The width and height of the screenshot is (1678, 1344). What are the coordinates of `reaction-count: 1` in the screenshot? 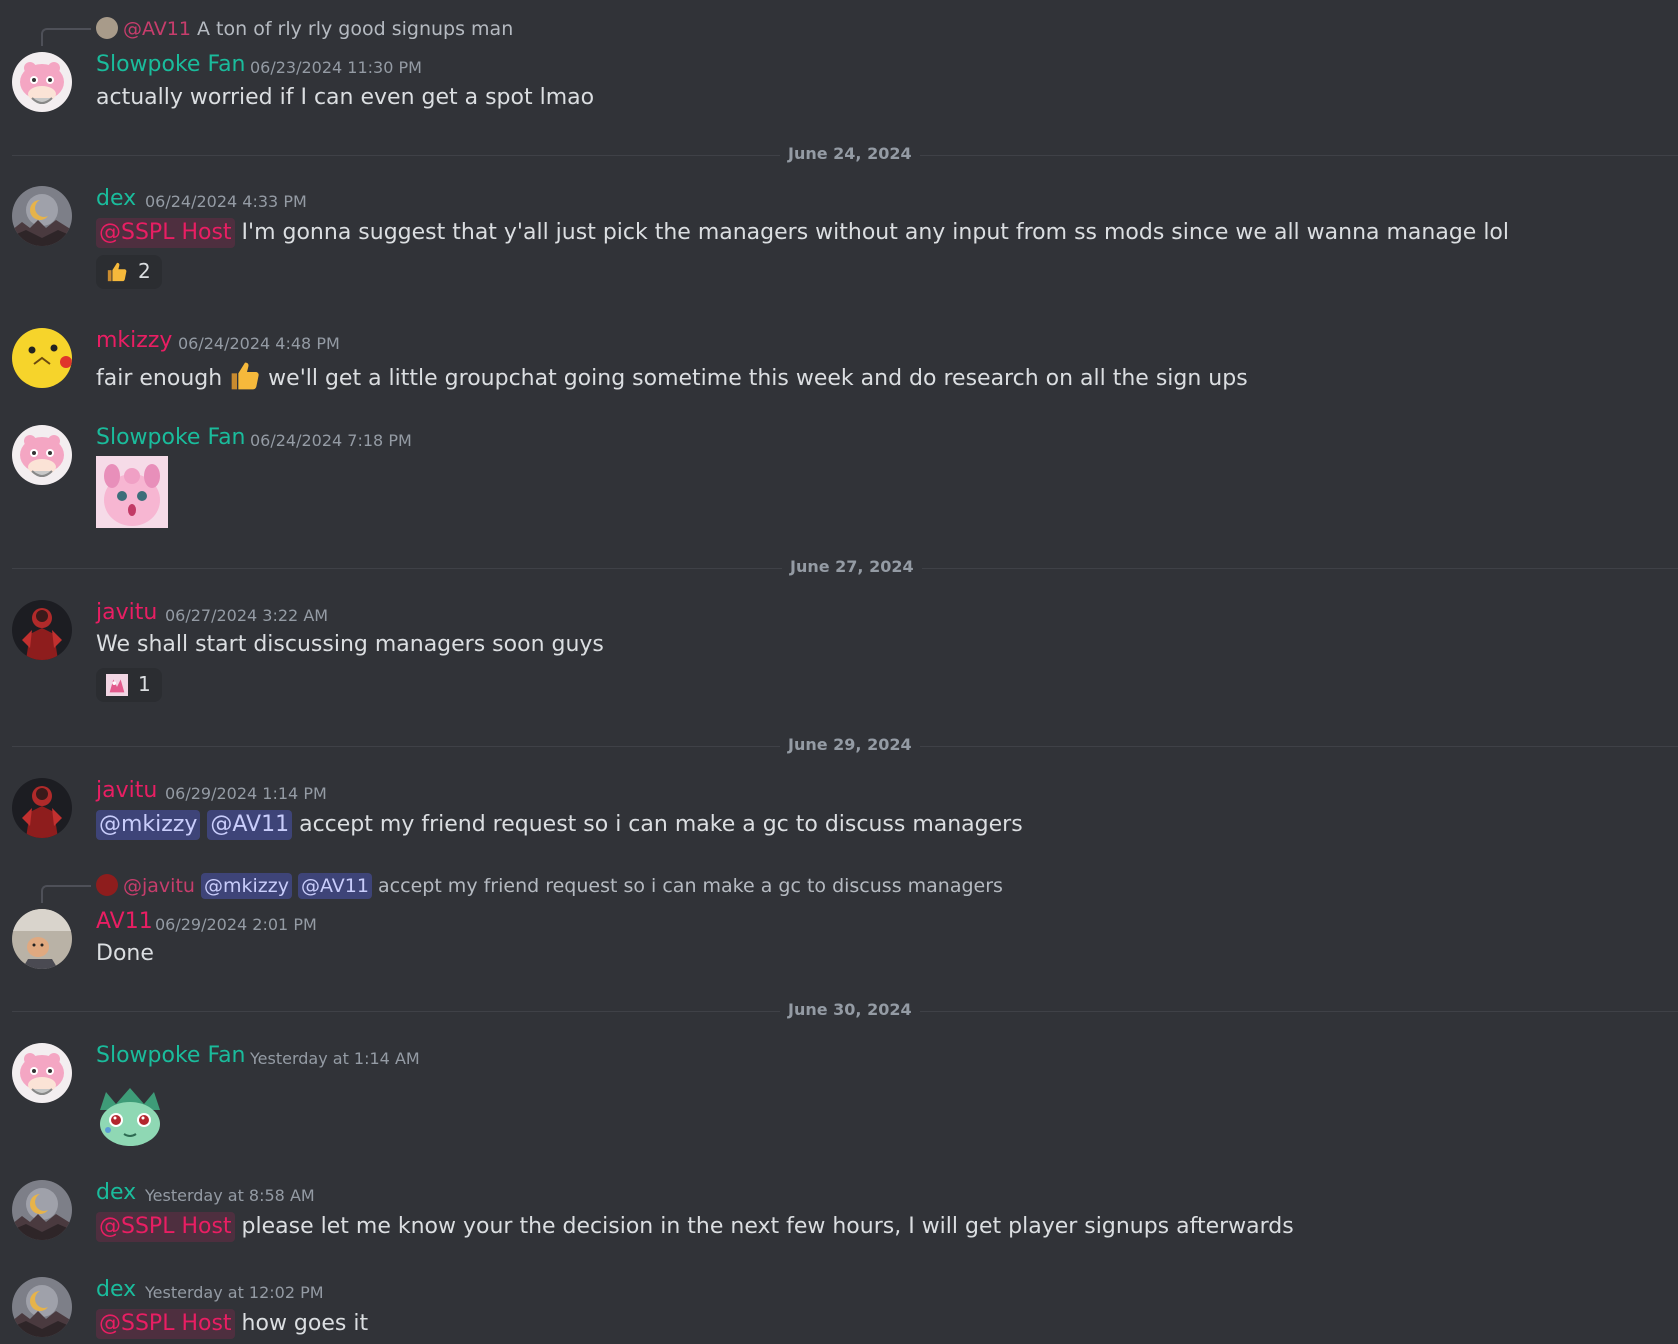 It's located at (144, 684).